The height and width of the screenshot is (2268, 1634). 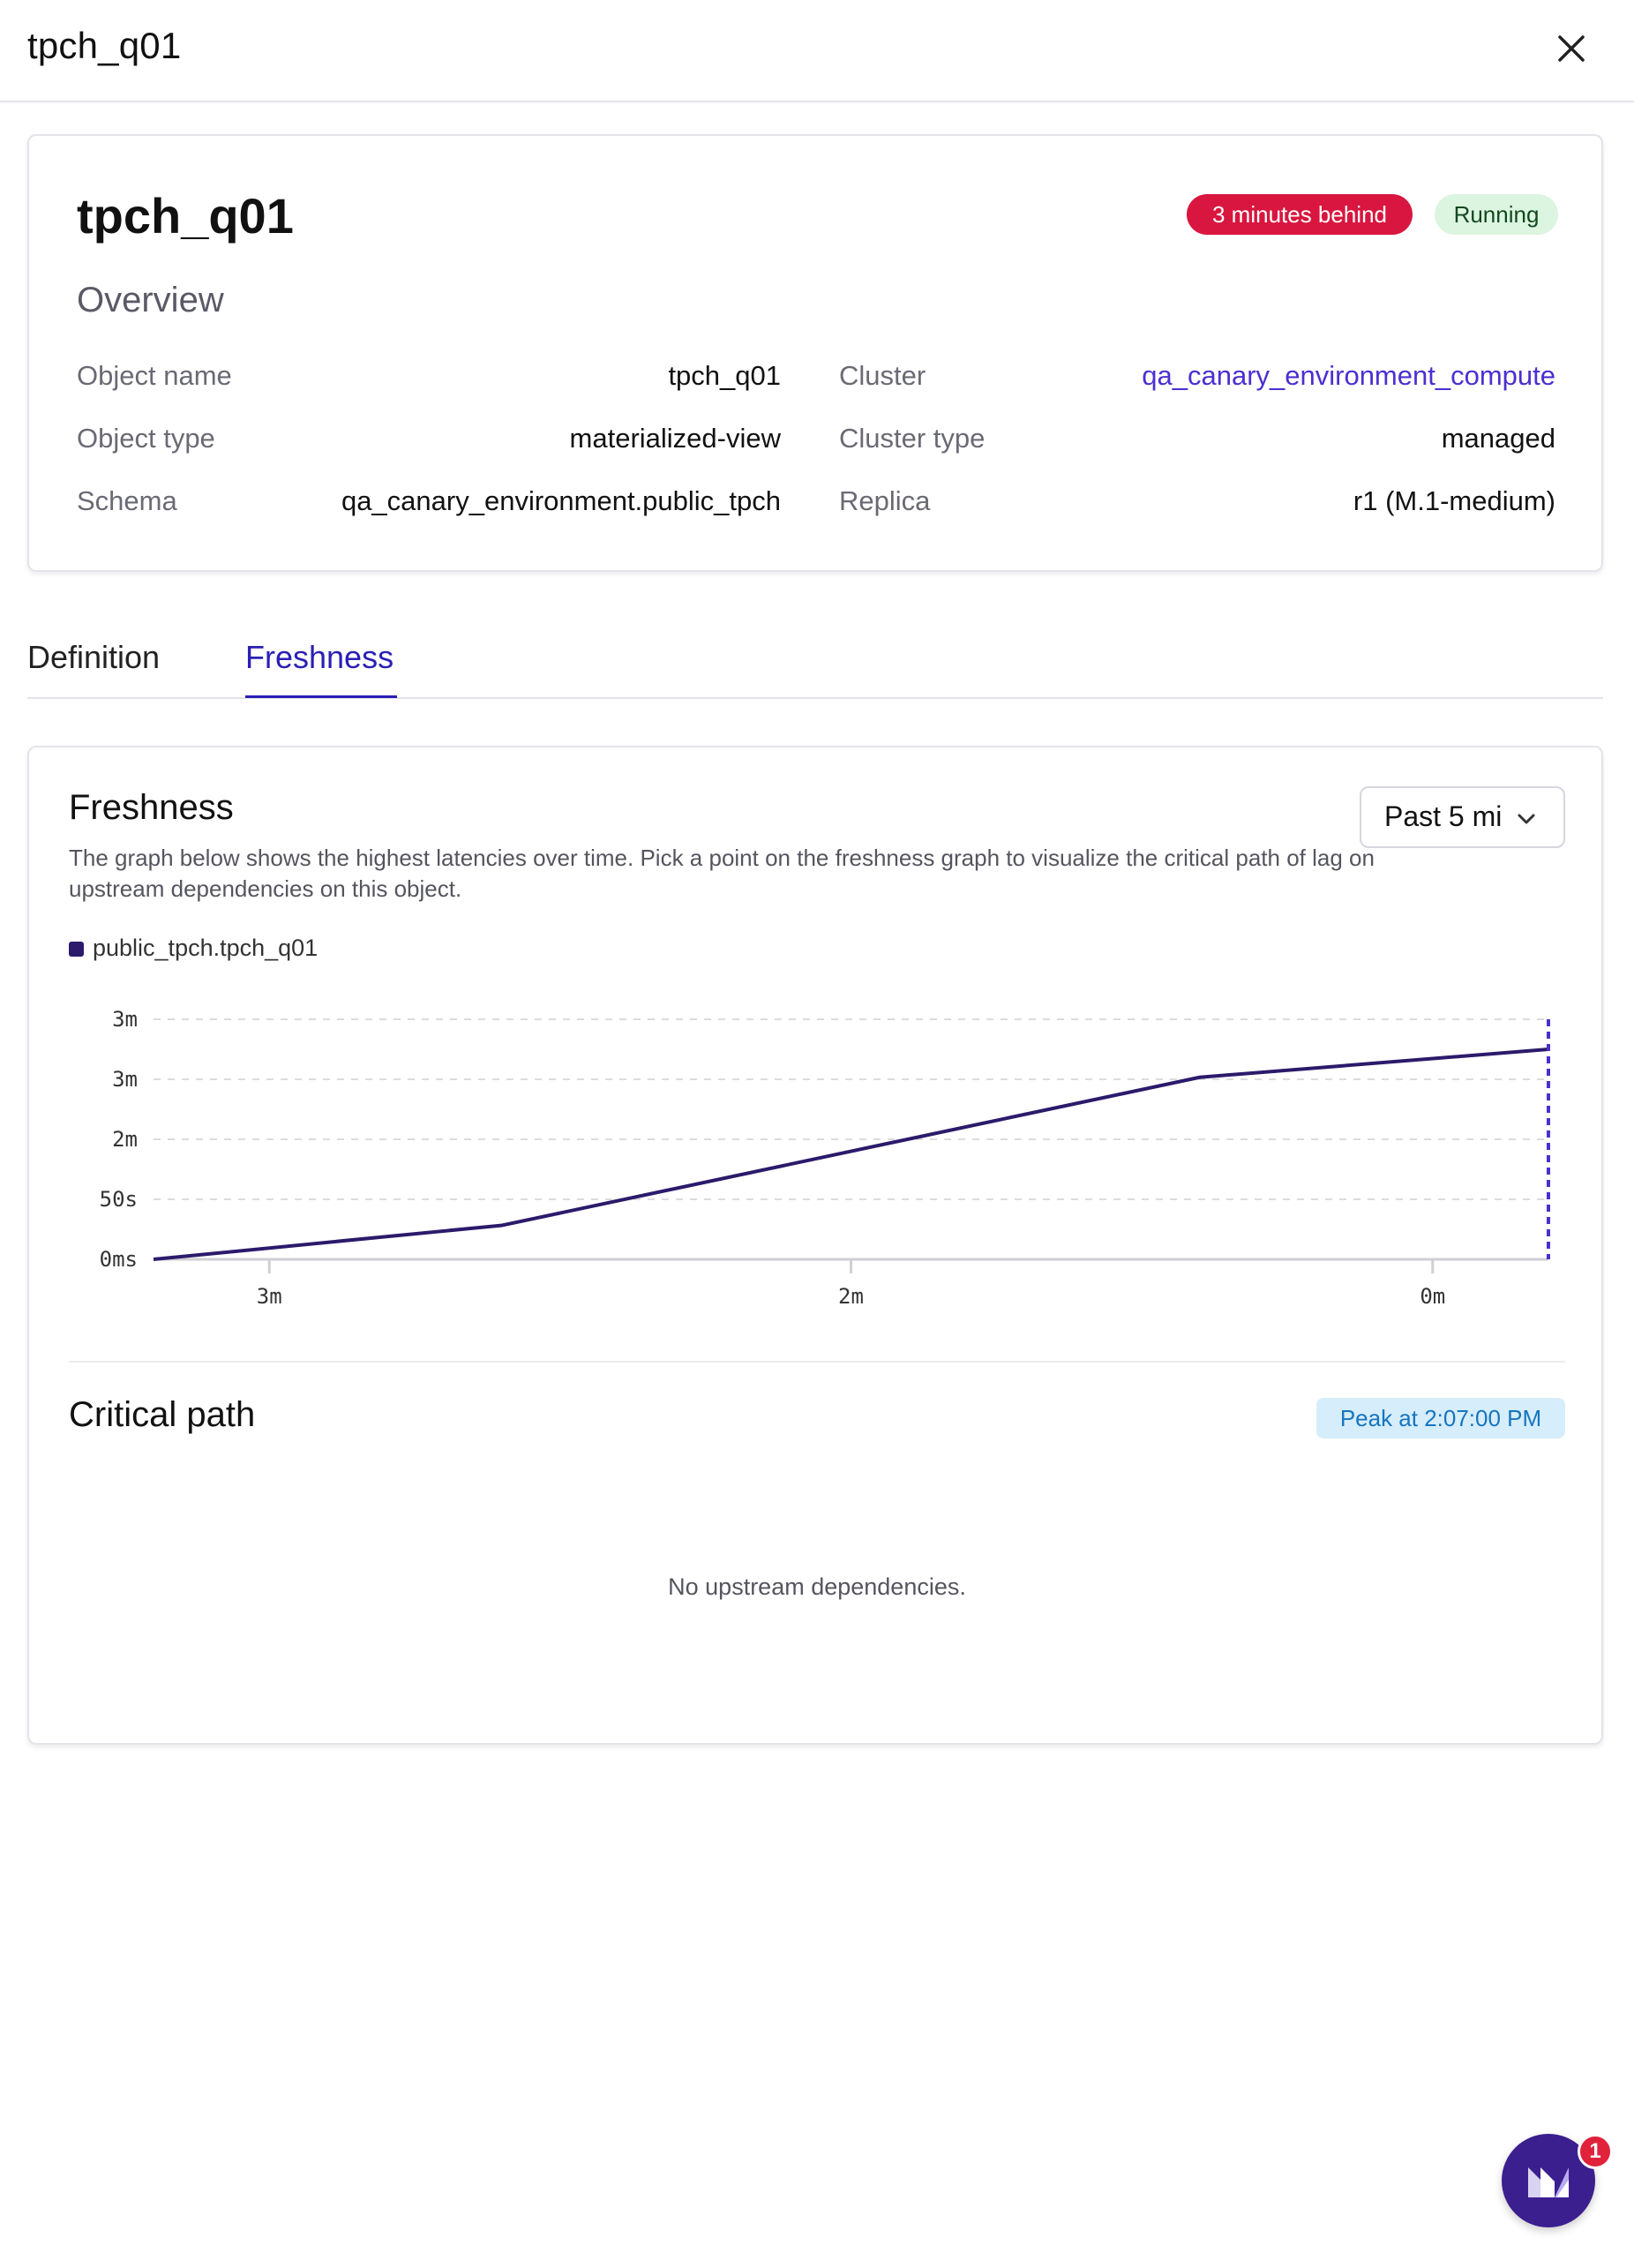 I want to click on replica-value: r1 (M.1-medium), so click(x=1454, y=500).